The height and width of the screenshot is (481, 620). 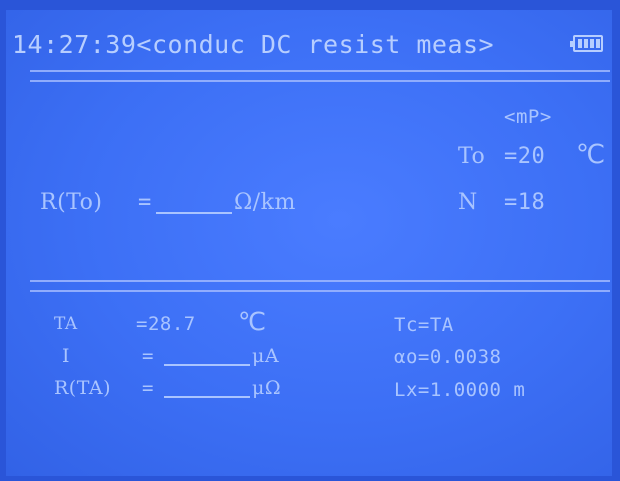 What do you see at coordinates (148, 356) in the screenshot?
I see `i-eq: =` at bounding box center [148, 356].